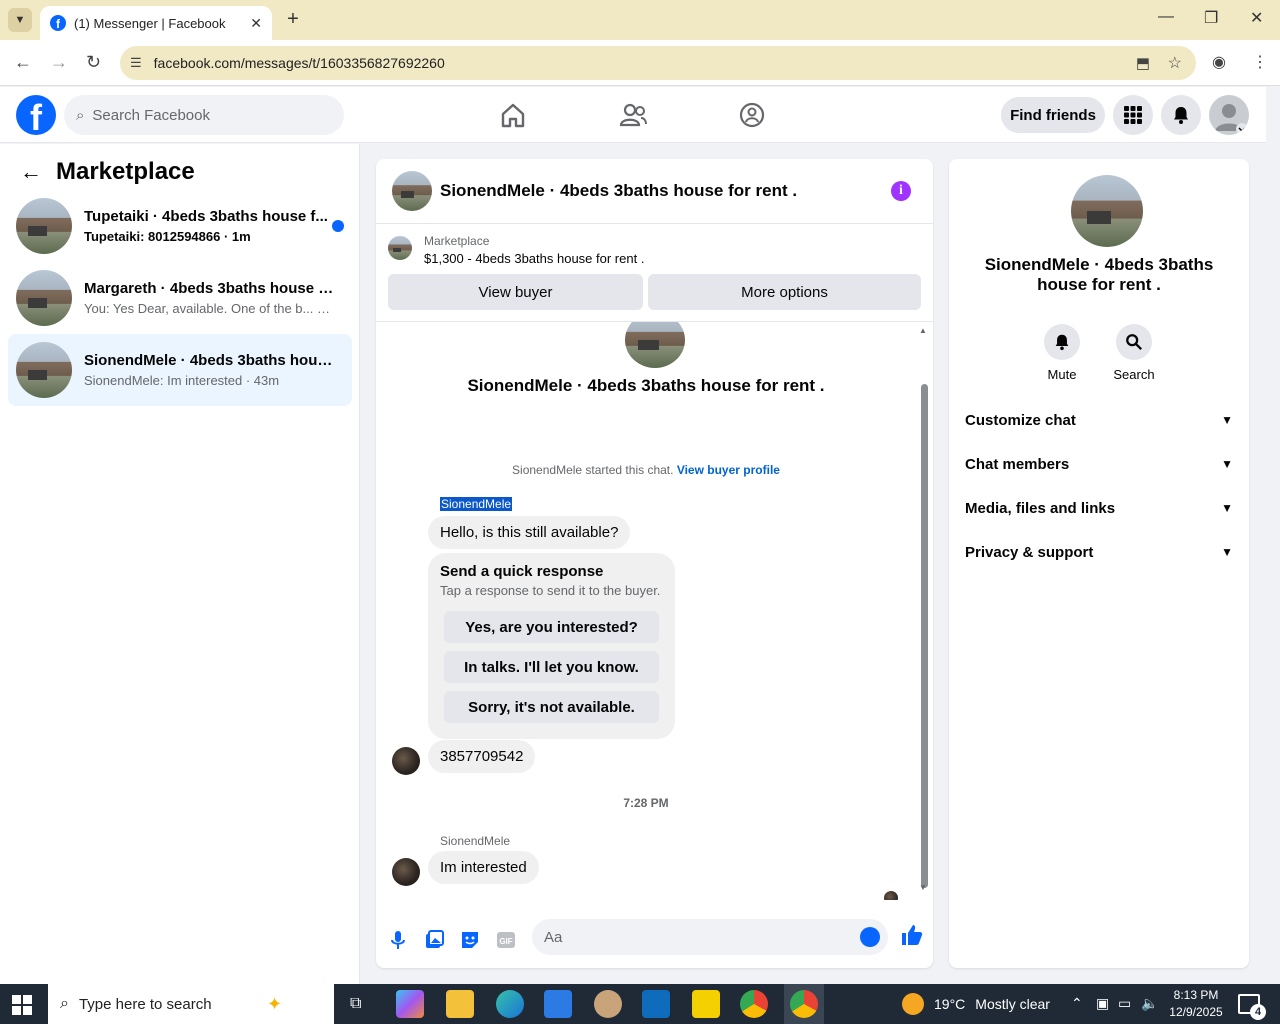 The width and height of the screenshot is (1280, 1024). What do you see at coordinates (1256, 18) in the screenshot?
I see `close-window-icon: ✕` at bounding box center [1256, 18].